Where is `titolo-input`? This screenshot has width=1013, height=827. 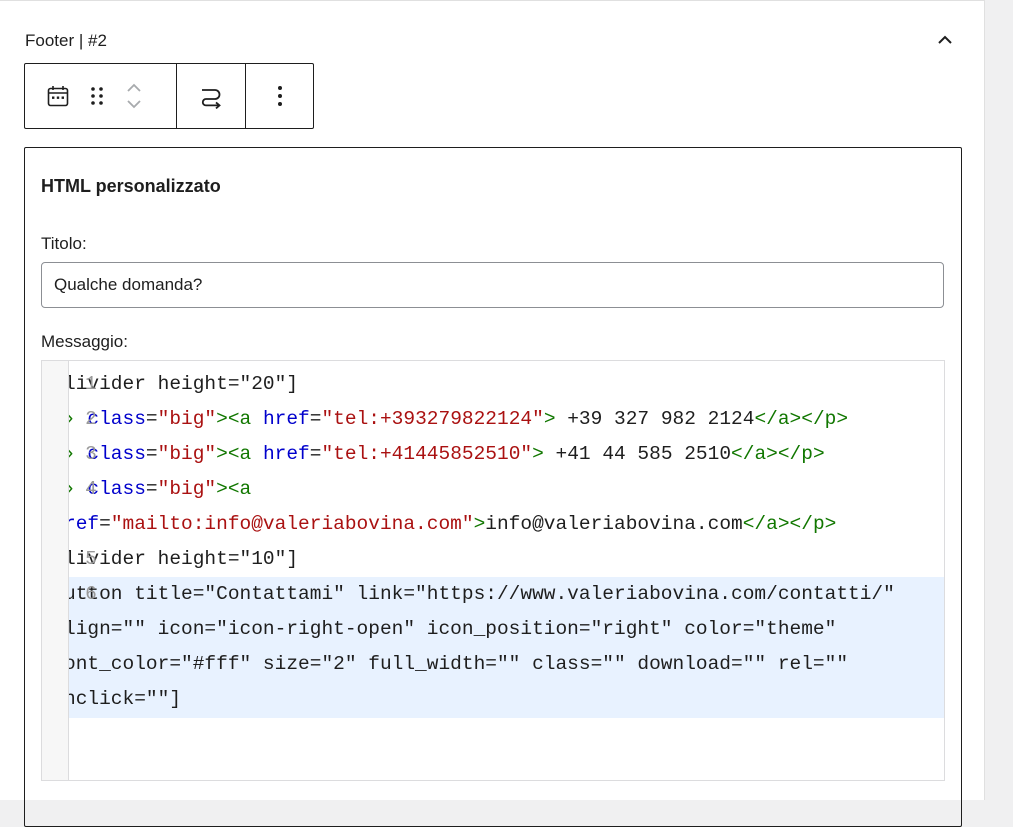 titolo-input is located at coordinates (492, 285).